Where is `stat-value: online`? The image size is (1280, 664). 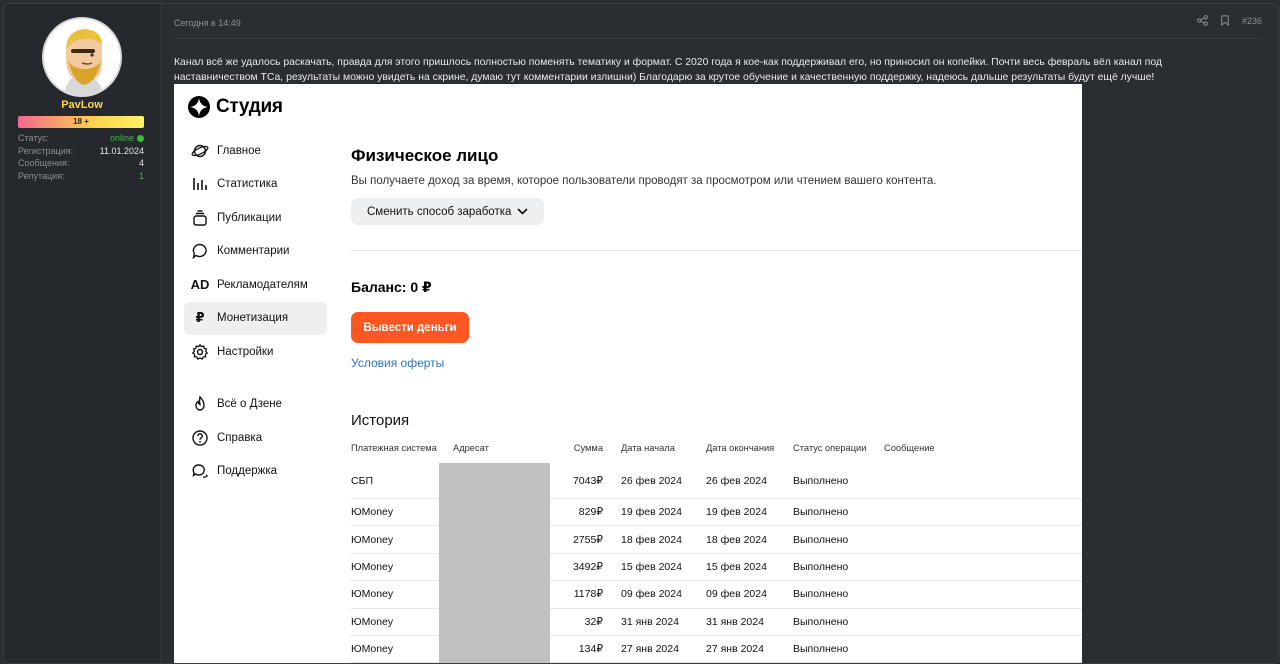
stat-value: online is located at coordinates (127, 138).